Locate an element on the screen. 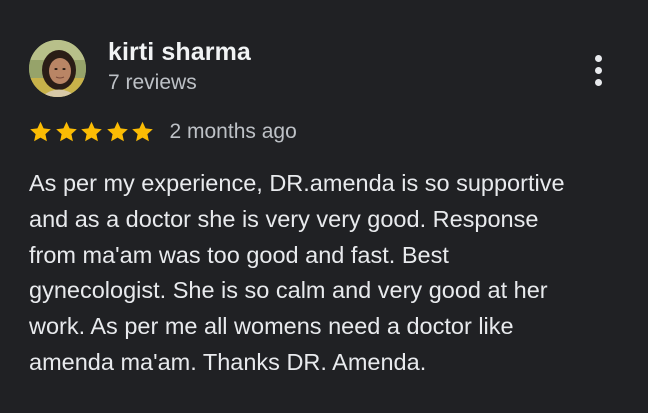  reviewer-review-count: 7 reviews is located at coordinates (152, 82).